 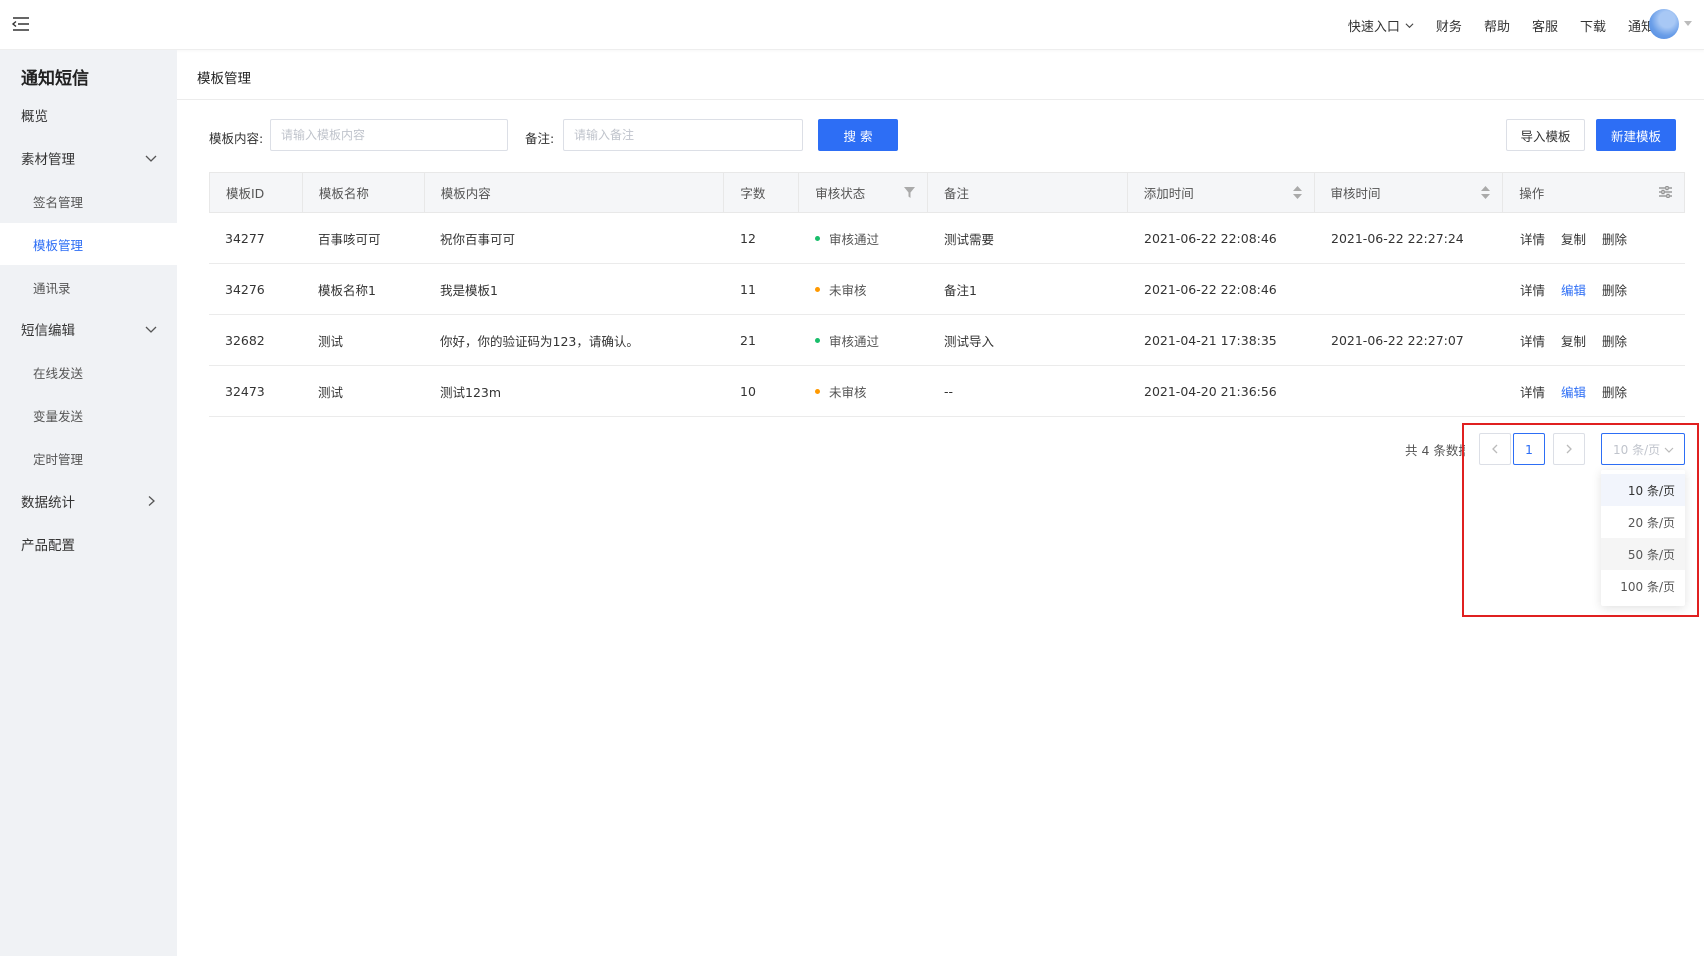 What do you see at coordinates (88, 372) in the screenshot?
I see `sidebar-item: 在线发送` at bounding box center [88, 372].